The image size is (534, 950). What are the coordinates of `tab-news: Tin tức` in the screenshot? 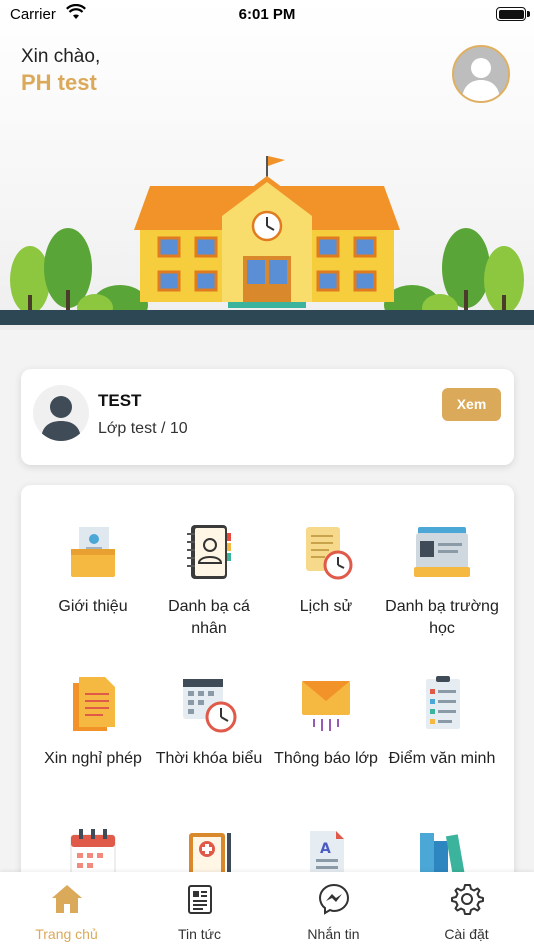 It's located at (199, 911).